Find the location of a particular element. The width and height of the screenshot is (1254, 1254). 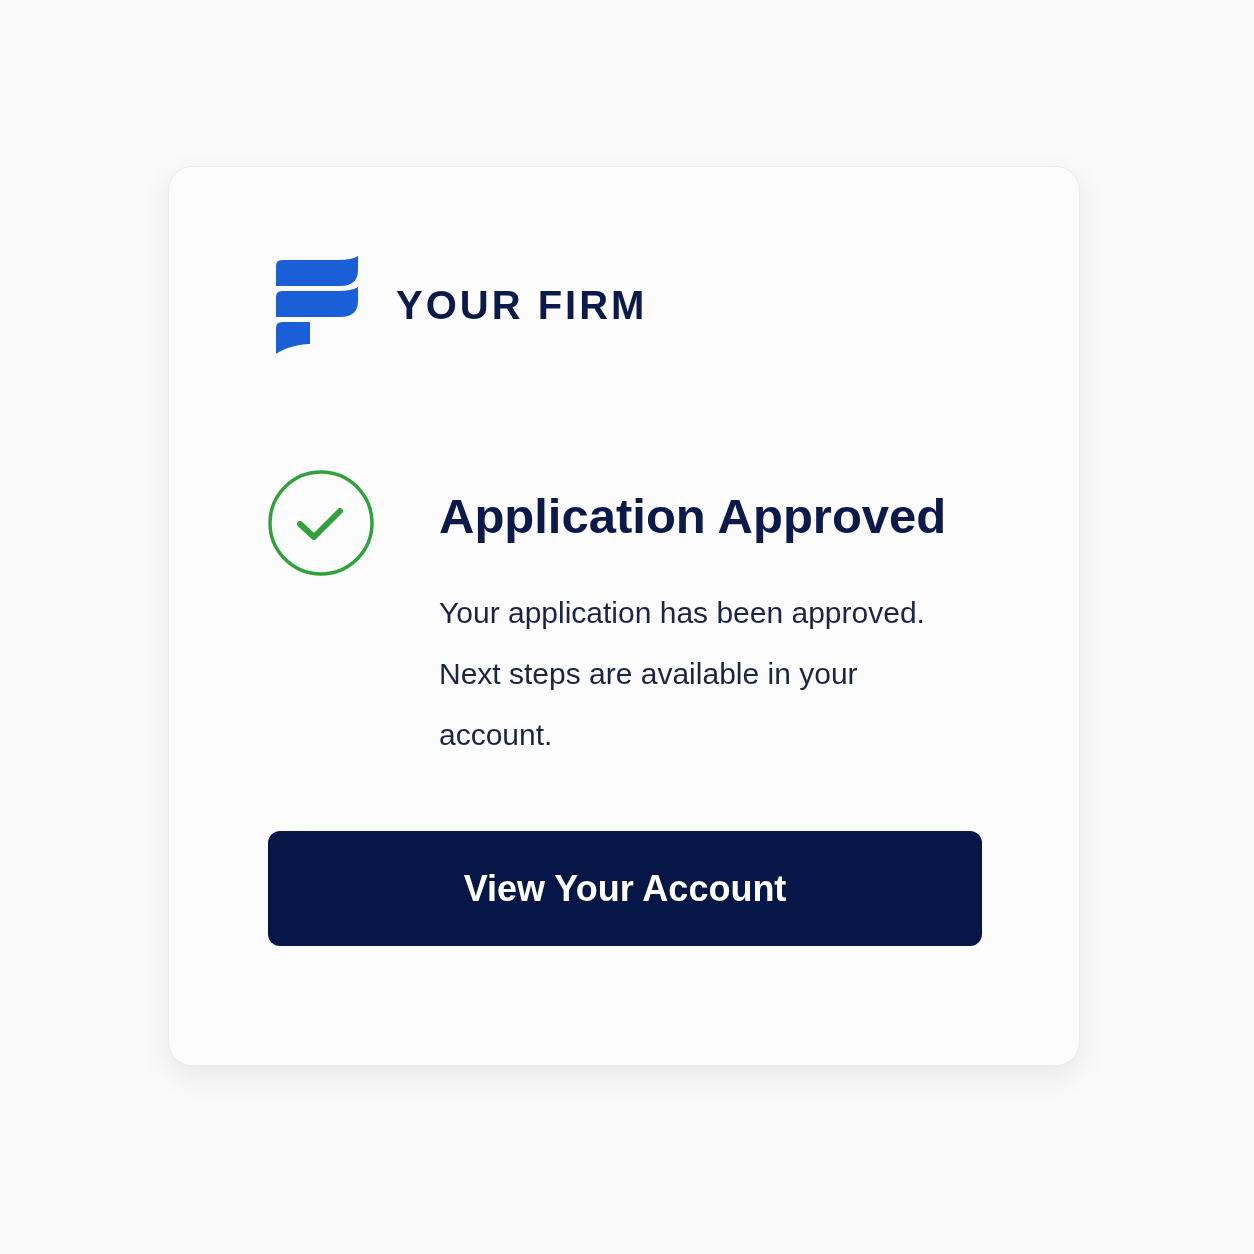

status-title: Application Approved is located at coordinates (693, 516).